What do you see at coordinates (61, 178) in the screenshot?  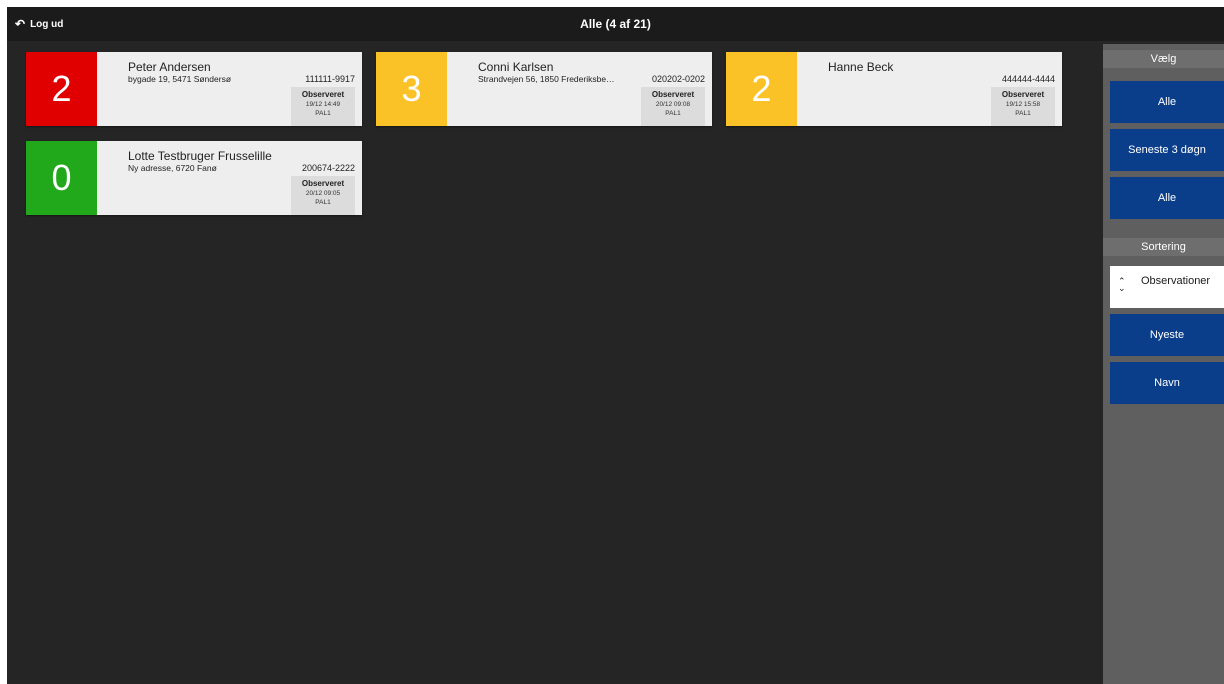 I see `score-badge: 0` at bounding box center [61, 178].